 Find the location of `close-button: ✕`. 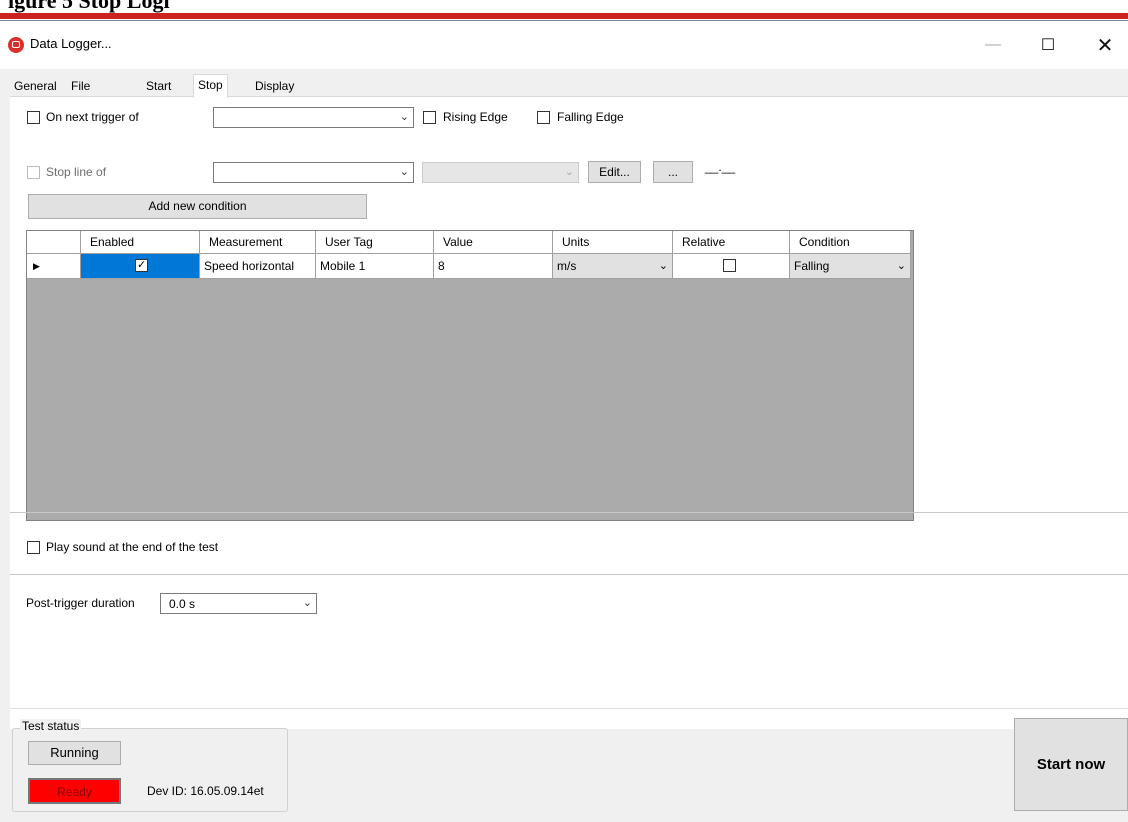

close-button: ✕ is located at coordinates (1105, 45).